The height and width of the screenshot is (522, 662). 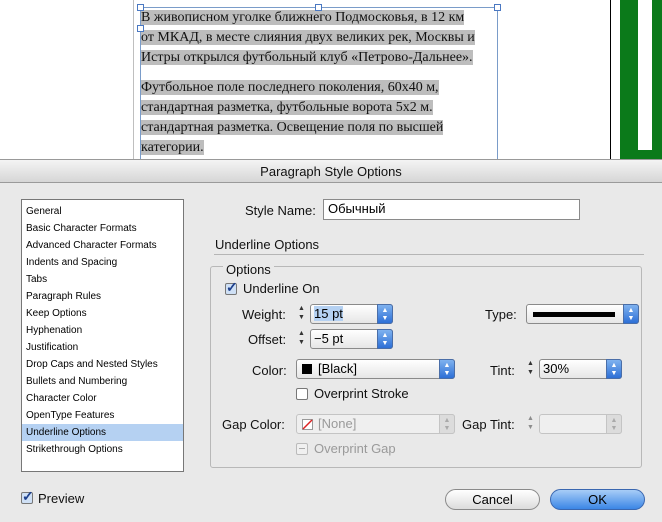 What do you see at coordinates (140, 7) in the screenshot?
I see `frame-handle-top-left` at bounding box center [140, 7].